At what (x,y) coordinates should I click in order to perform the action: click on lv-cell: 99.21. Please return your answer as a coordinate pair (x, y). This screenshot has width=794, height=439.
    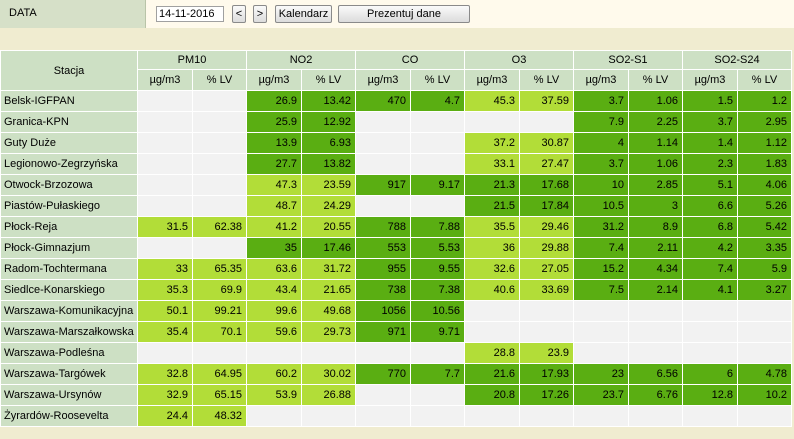
    Looking at the image, I should click on (219, 311).